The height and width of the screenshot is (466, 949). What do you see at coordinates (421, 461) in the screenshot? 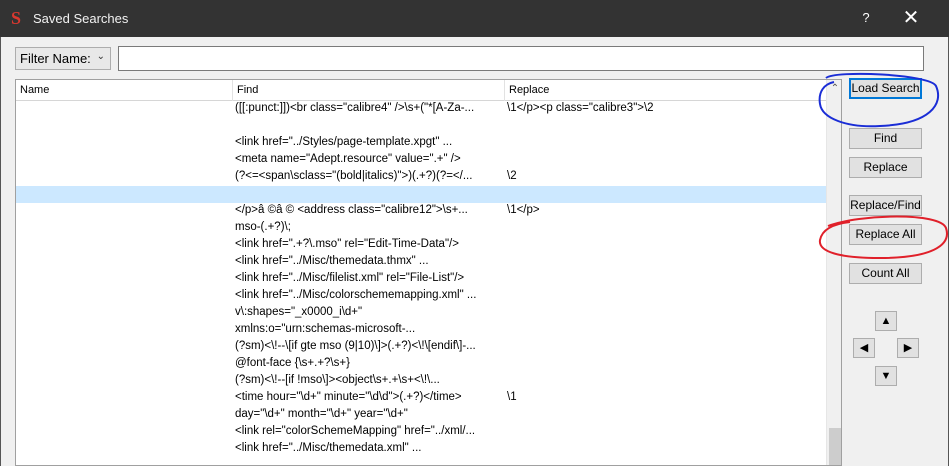
I see `tree-group-row: ˅Wo...ICSS` at bounding box center [421, 461].